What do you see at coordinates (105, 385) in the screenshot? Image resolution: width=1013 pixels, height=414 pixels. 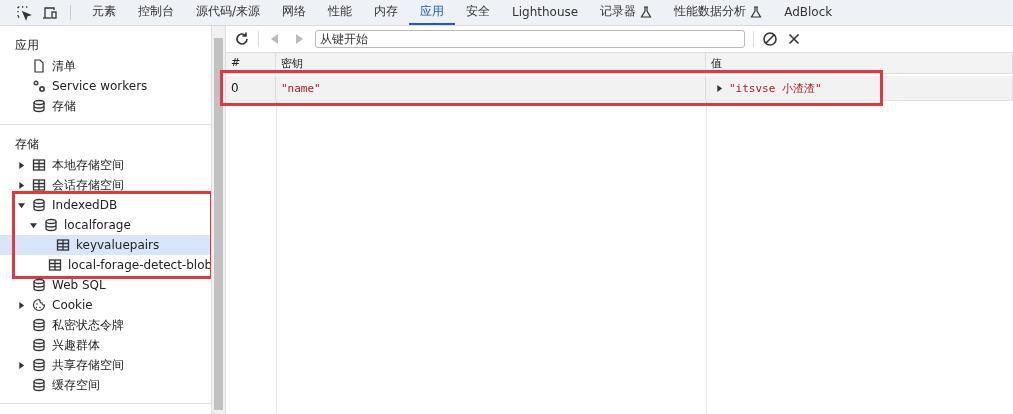 I see `tree-item: 缓存空间` at bounding box center [105, 385].